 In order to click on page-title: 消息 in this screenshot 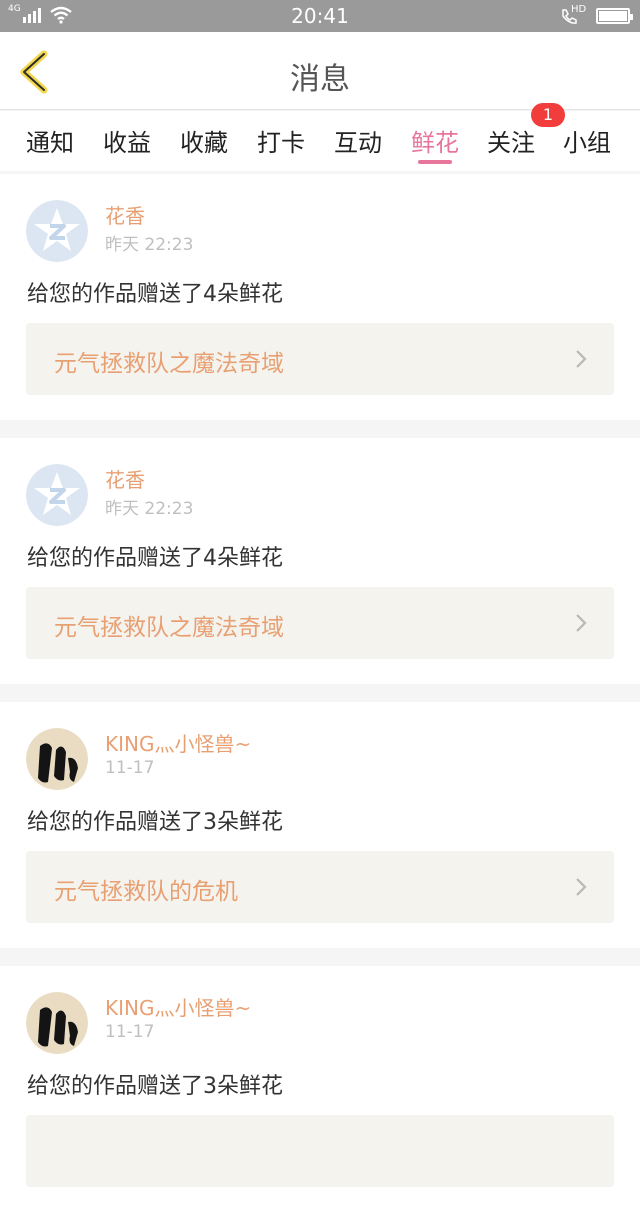, I will do `click(320, 79)`.